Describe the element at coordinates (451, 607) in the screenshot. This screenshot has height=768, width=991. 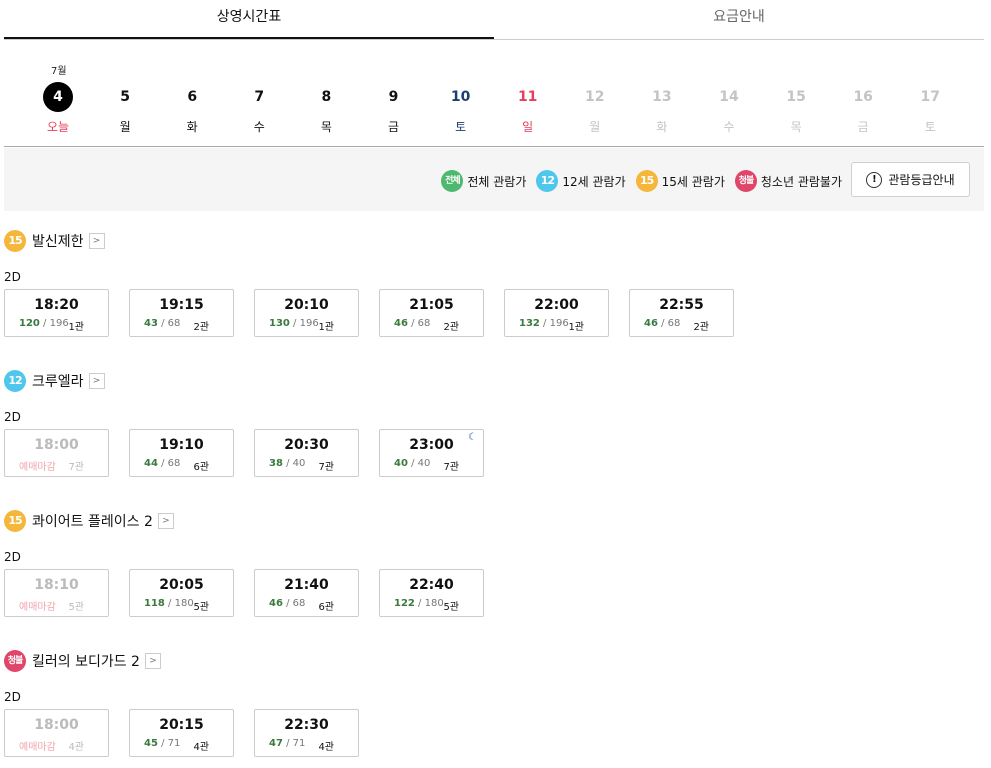
I see `hall-number: 5관` at that location.